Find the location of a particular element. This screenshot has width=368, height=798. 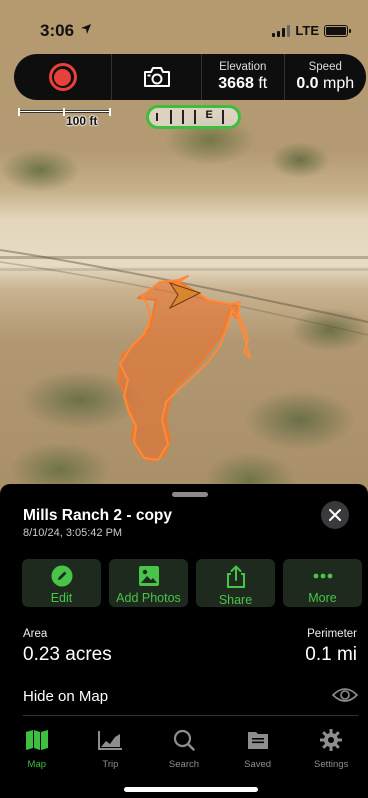

perimeter-value: 0.1 mi is located at coordinates (331, 654).